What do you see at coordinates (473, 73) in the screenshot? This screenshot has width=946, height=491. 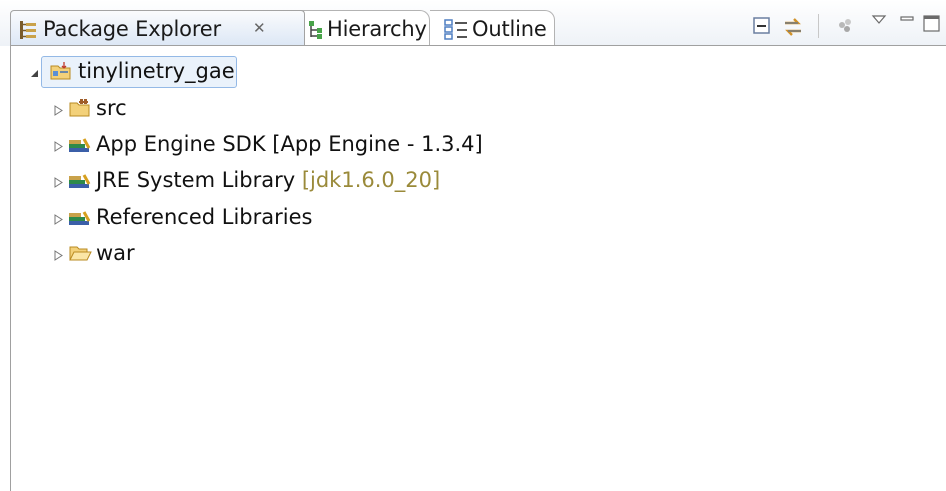 I see `tree-item-root: tinylinetry_gae` at bounding box center [473, 73].